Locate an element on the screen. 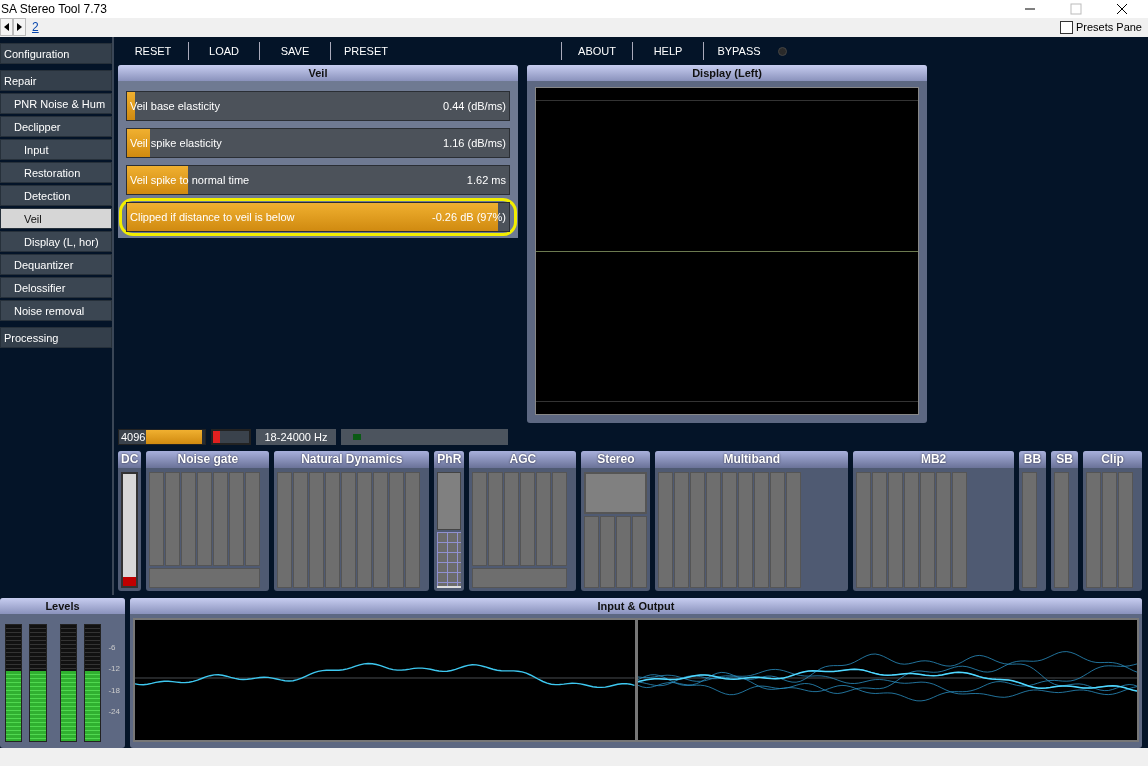 Image resolution: width=1148 pixels, height=766 pixels. slider-label: Veil spike elasticity is located at coordinates (176, 143).